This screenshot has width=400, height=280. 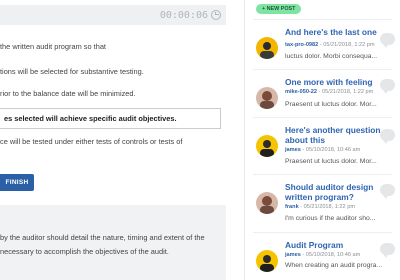 I want to click on post-title: Should auditor design written program?, so click(x=333, y=192).